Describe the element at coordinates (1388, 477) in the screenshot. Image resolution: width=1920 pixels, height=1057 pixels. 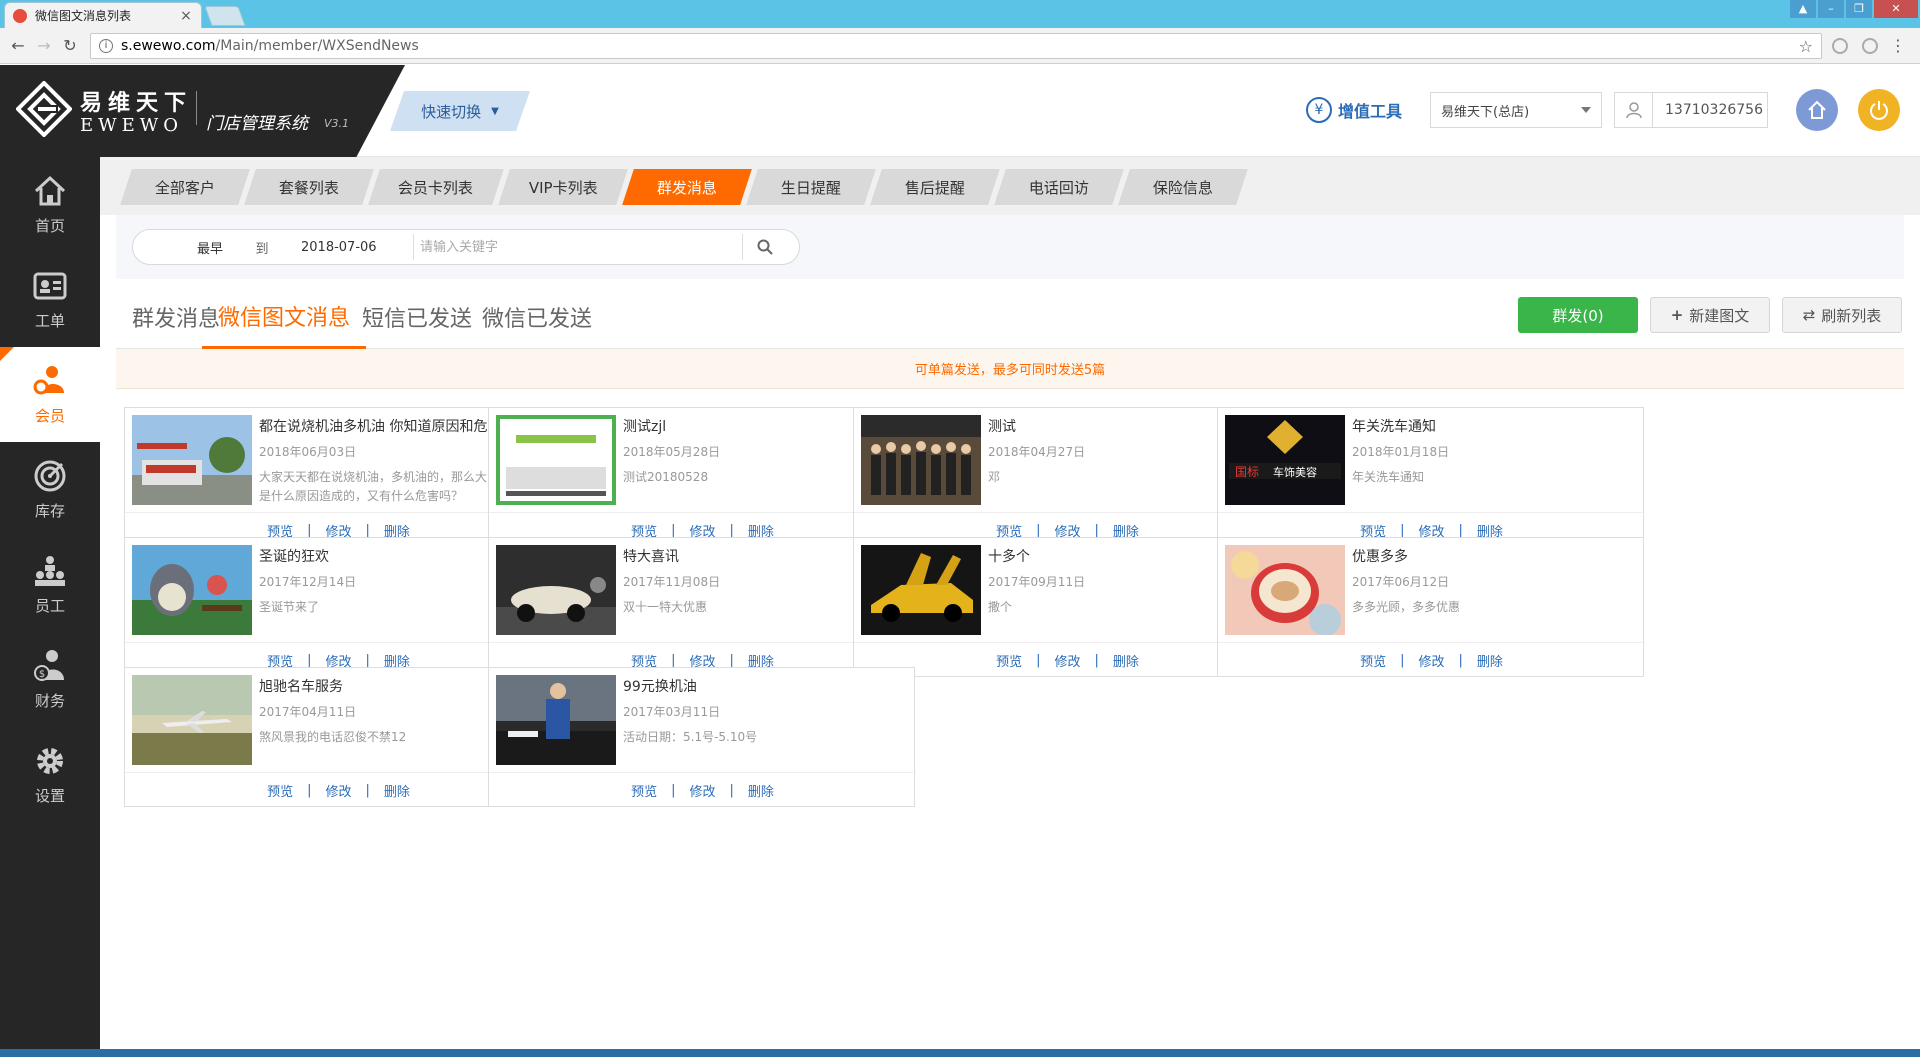
I see `article-description: 年关洗车通知` at that location.